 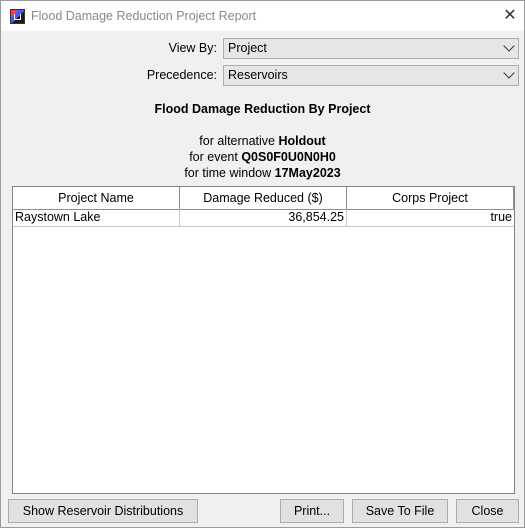 What do you see at coordinates (239, 141) in the screenshot?
I see `alternative-prefix: for alternative` at bounding box center [239, 141].